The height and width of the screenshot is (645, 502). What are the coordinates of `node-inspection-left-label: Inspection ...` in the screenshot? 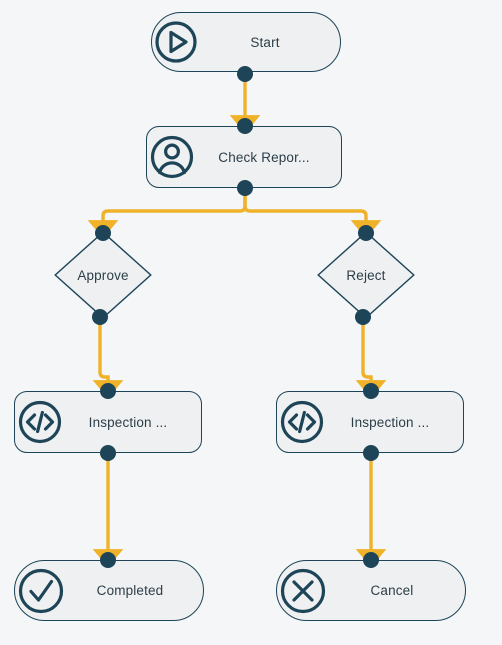 It's located at (128, 422).